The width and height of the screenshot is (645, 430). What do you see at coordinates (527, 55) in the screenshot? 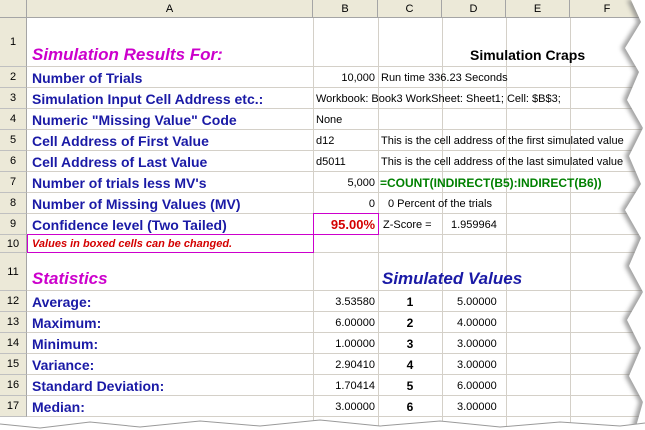
I see `cell-c1-heading: Simulation Craps` at bounding box center [527, 55].